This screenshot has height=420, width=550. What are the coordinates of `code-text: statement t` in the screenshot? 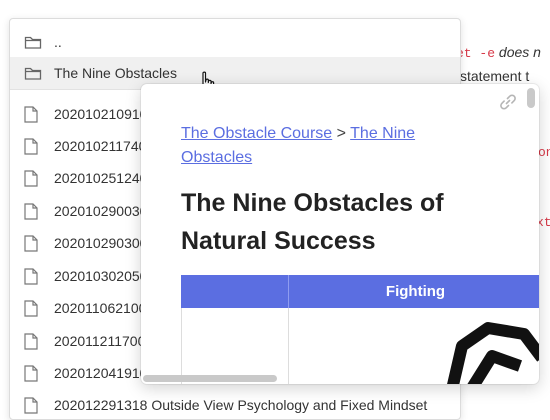 It's located at (495, 76).